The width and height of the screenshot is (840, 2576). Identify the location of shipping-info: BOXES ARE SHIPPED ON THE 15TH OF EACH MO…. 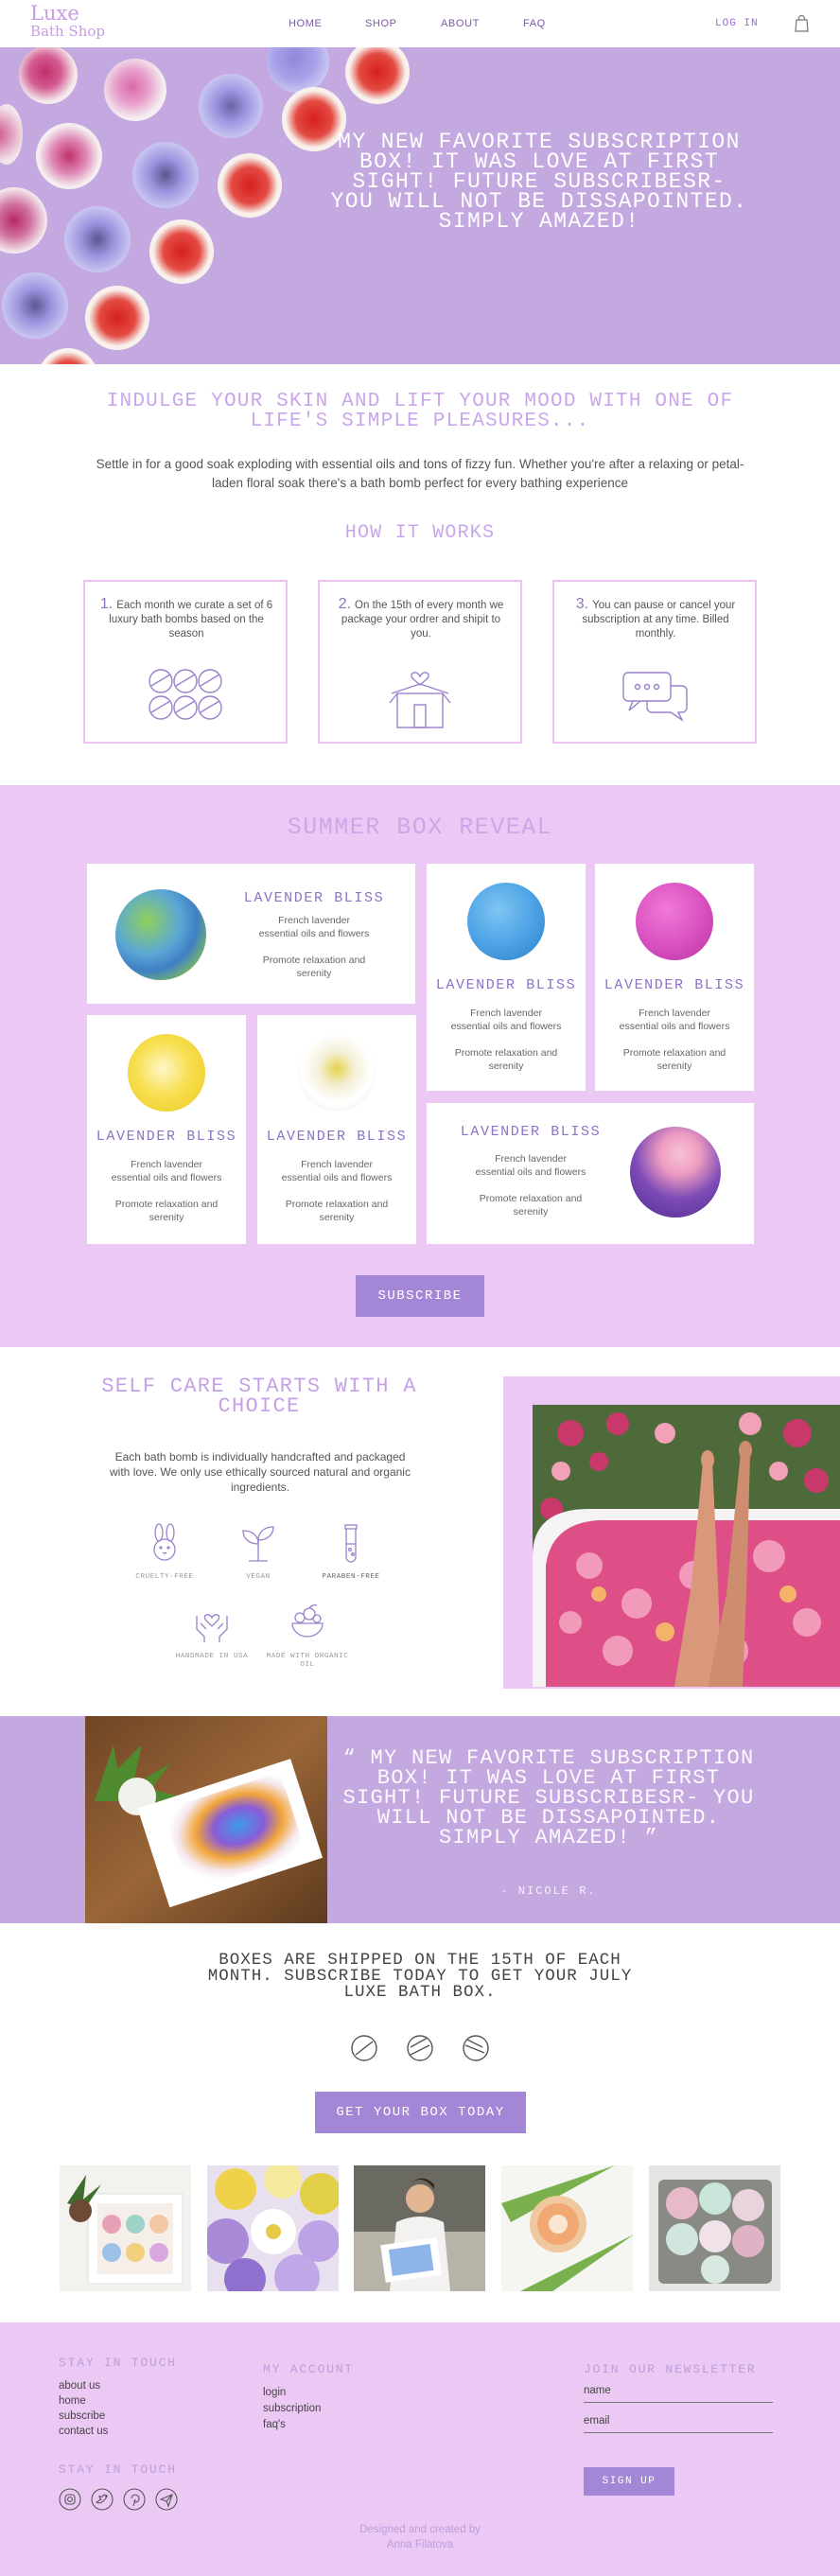
(420, 1976).